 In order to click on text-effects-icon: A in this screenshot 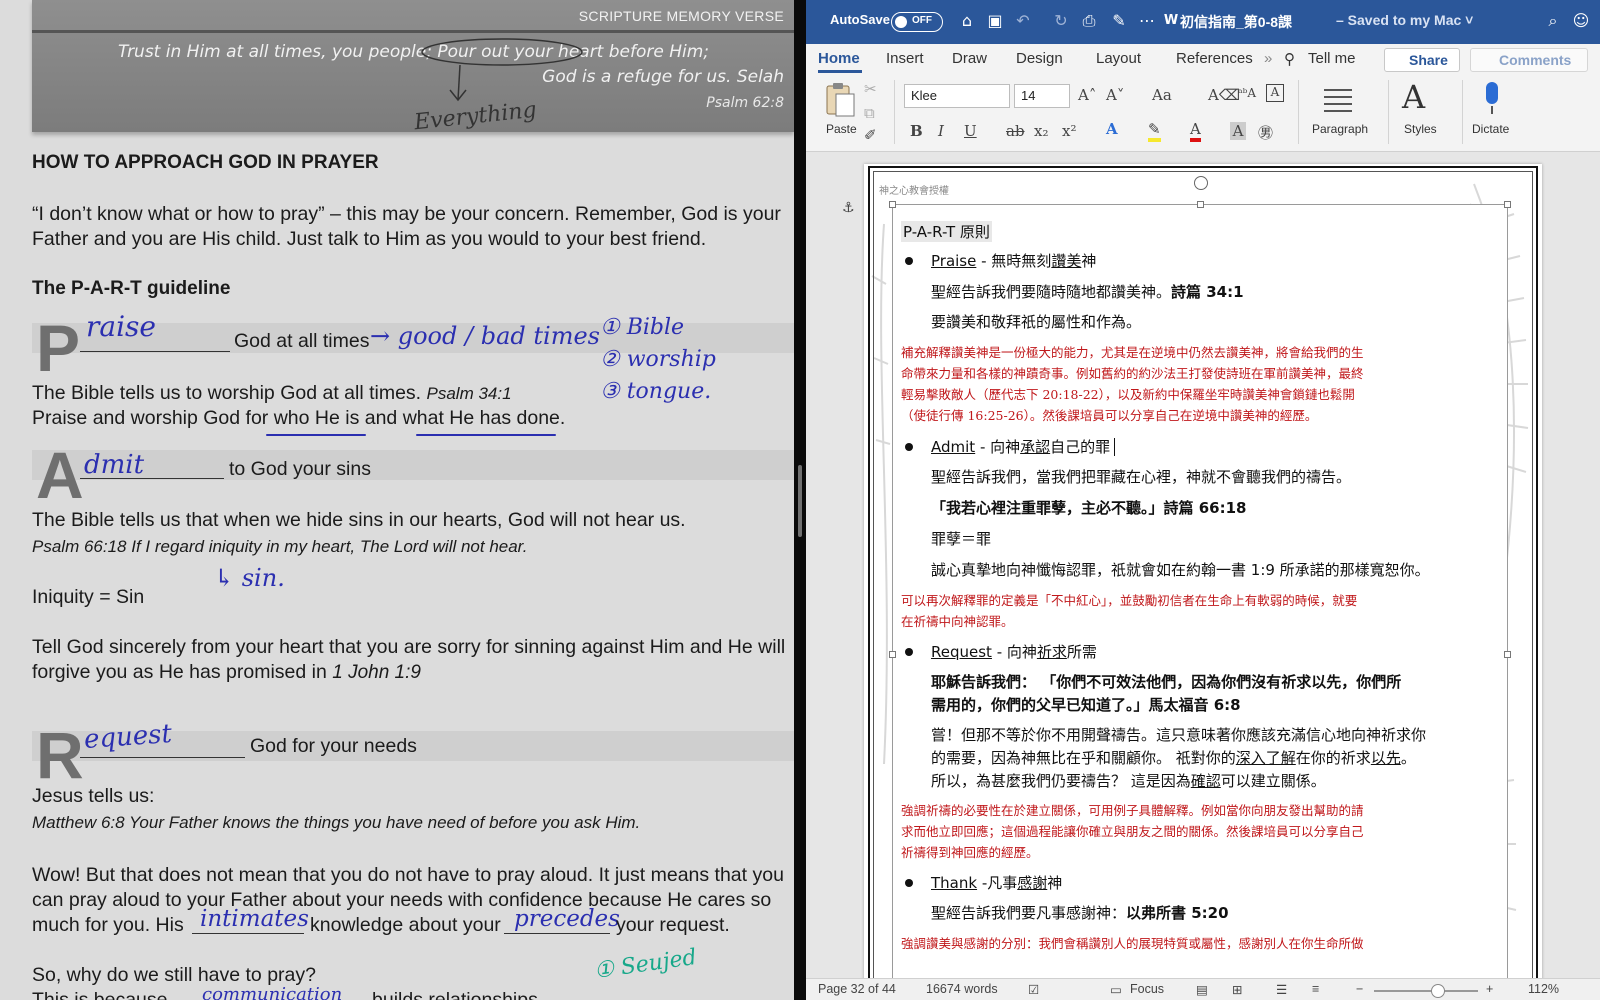, I will do `click(1112, 129)`.